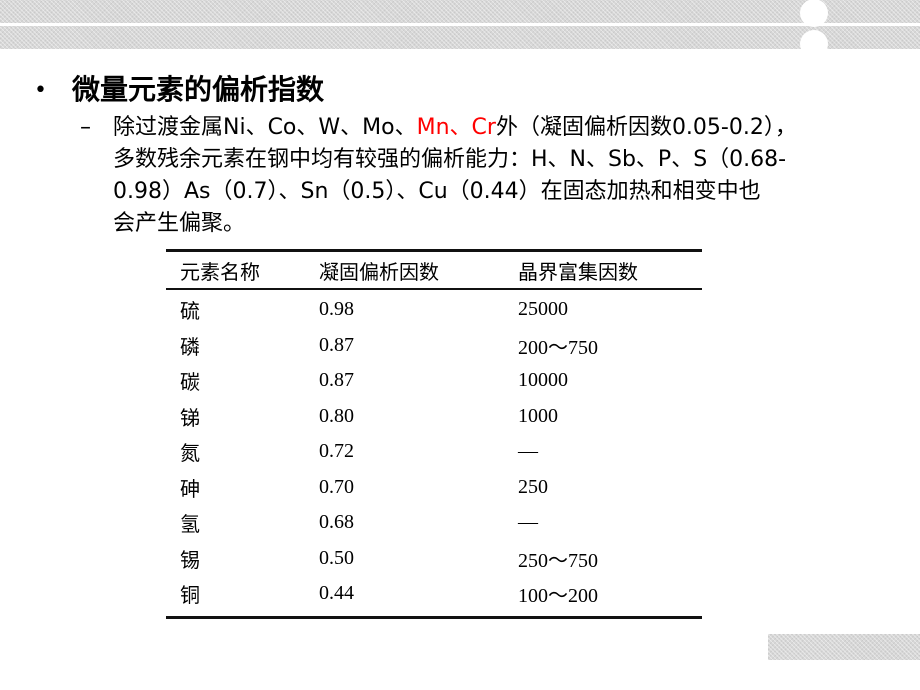 The height and width of the screenshot is (690, 920). I want to click on cell-solidification-factor: 0.98, so click(336, 309).